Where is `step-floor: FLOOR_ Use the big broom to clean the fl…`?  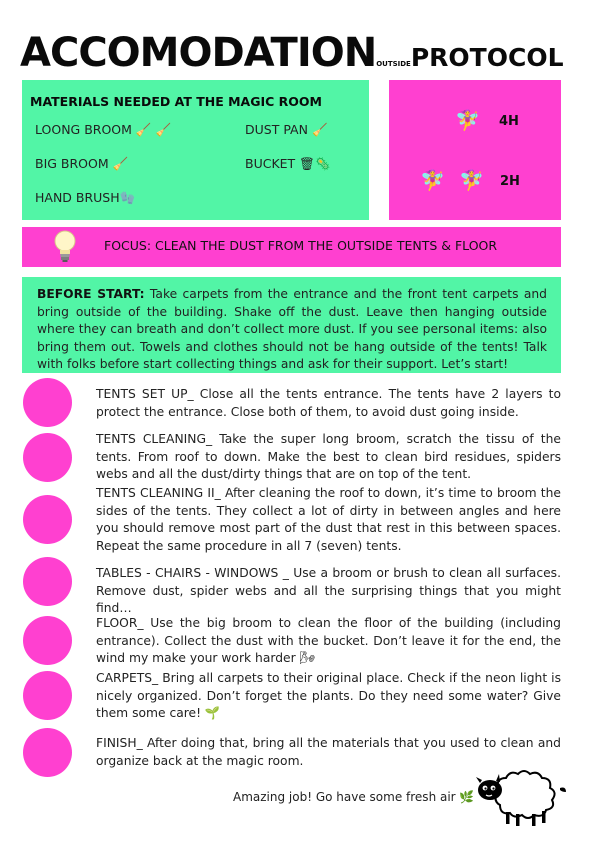 step-floor: FLOOR_ Use the big broom to clean the fl… is located at coordinates (328, 640).